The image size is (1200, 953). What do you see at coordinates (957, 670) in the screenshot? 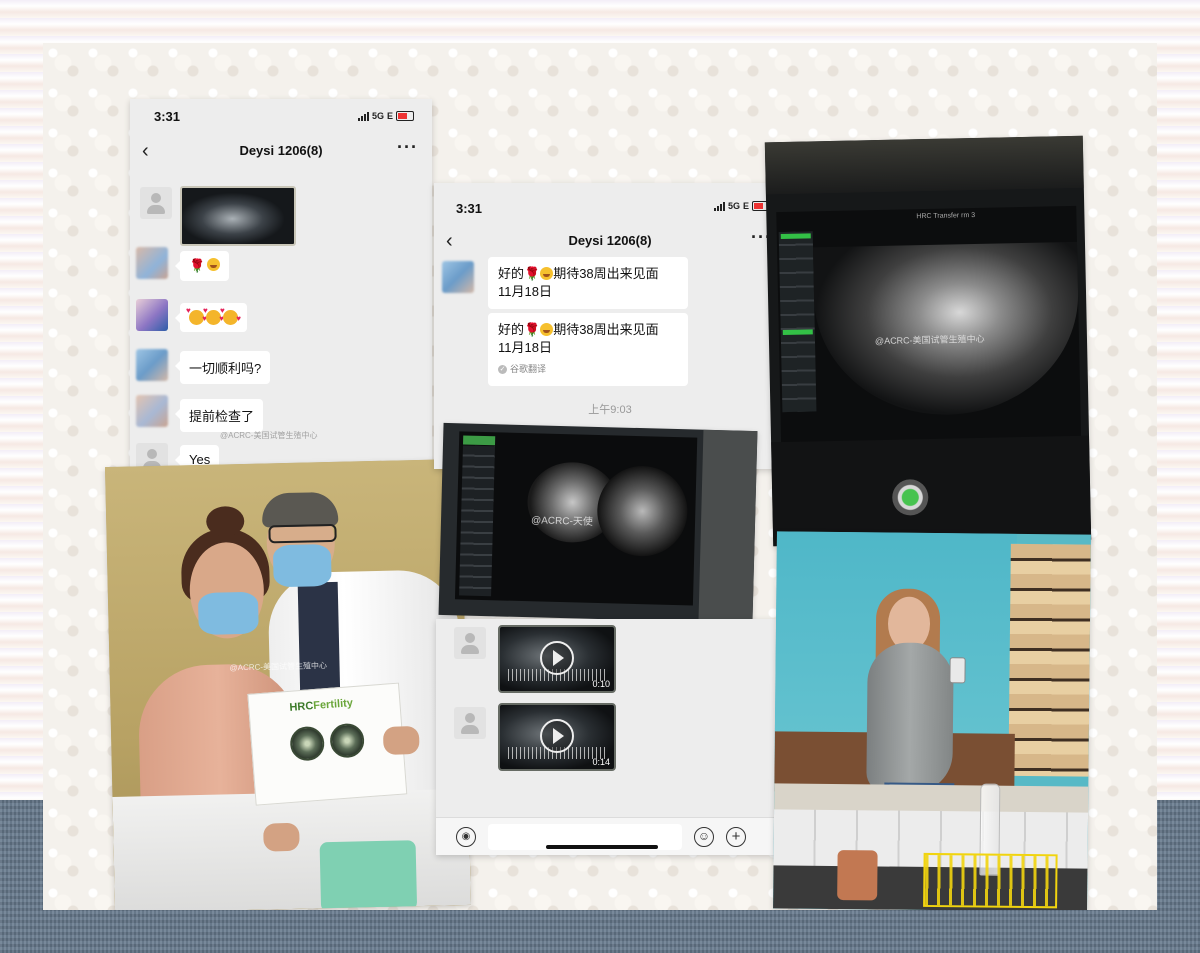
I see `phone-icon` at bounding box center [957, 670].